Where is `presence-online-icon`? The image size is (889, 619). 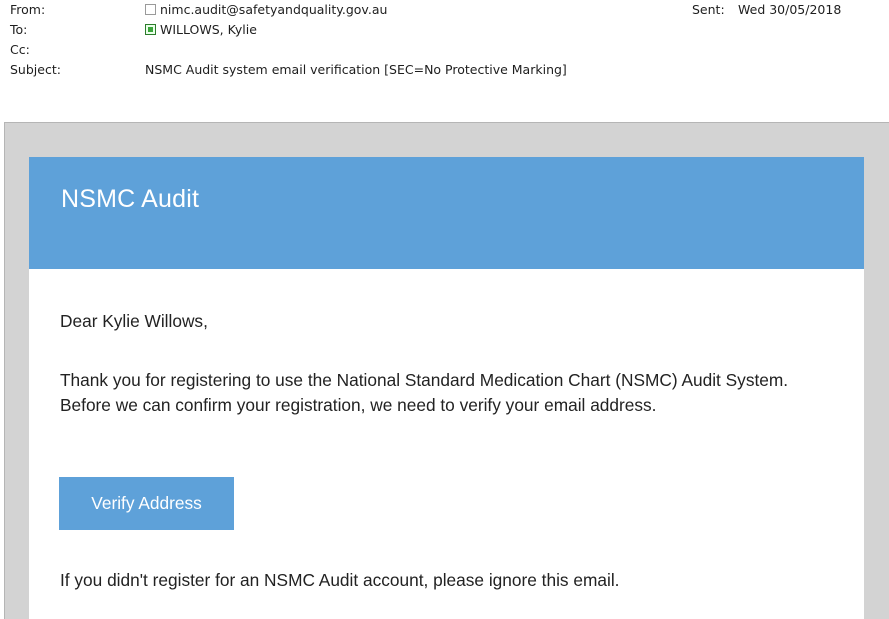 presence-online-icon is located at coordinates (150, 29).